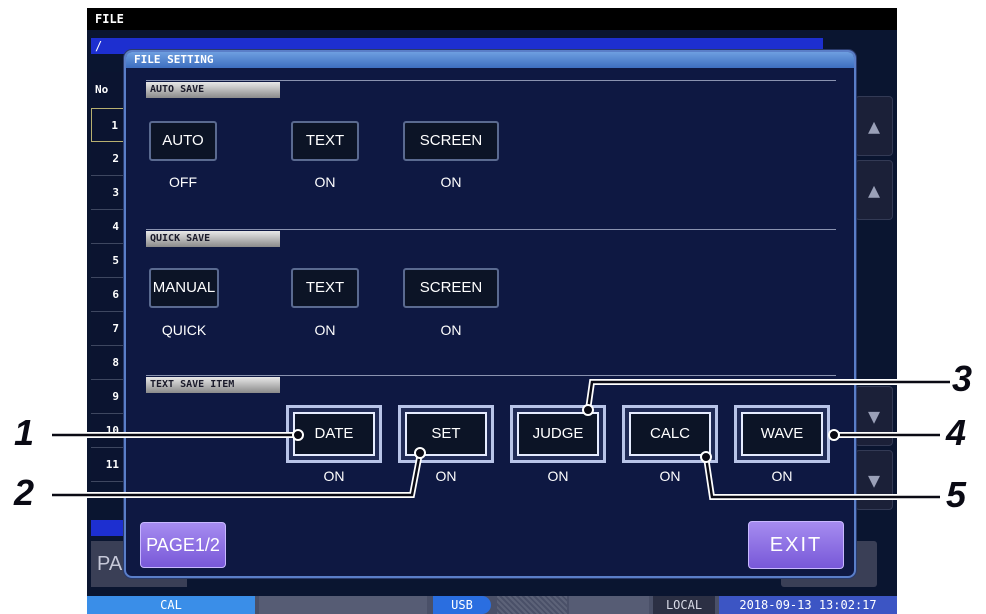 The image size is (986, 614). What do you see at coordinates (962, 378) in the screenshot?
I see `callout-3: 3` at bounding box center [962, 378].